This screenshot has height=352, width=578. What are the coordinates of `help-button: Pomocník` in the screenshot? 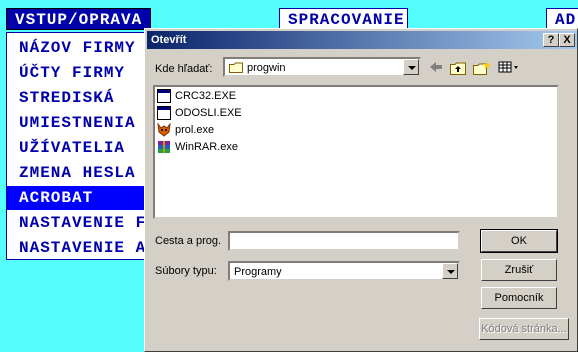 It's located at (519, 298).